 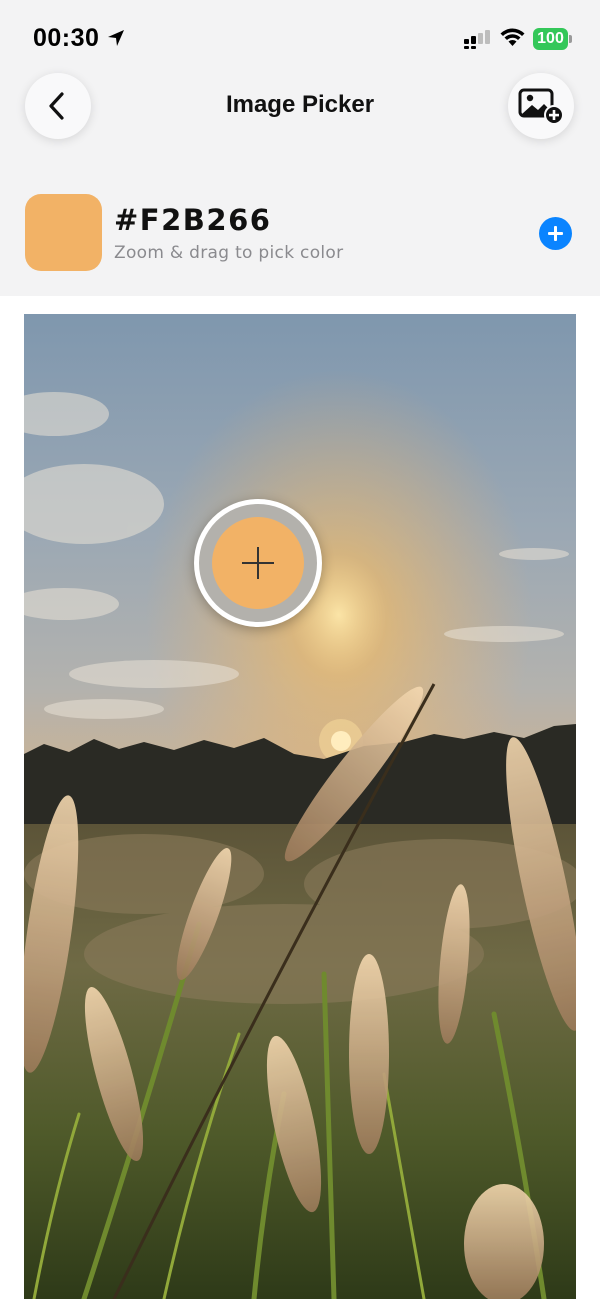 I want to click on battery-nub, so click(x=570, y=39).